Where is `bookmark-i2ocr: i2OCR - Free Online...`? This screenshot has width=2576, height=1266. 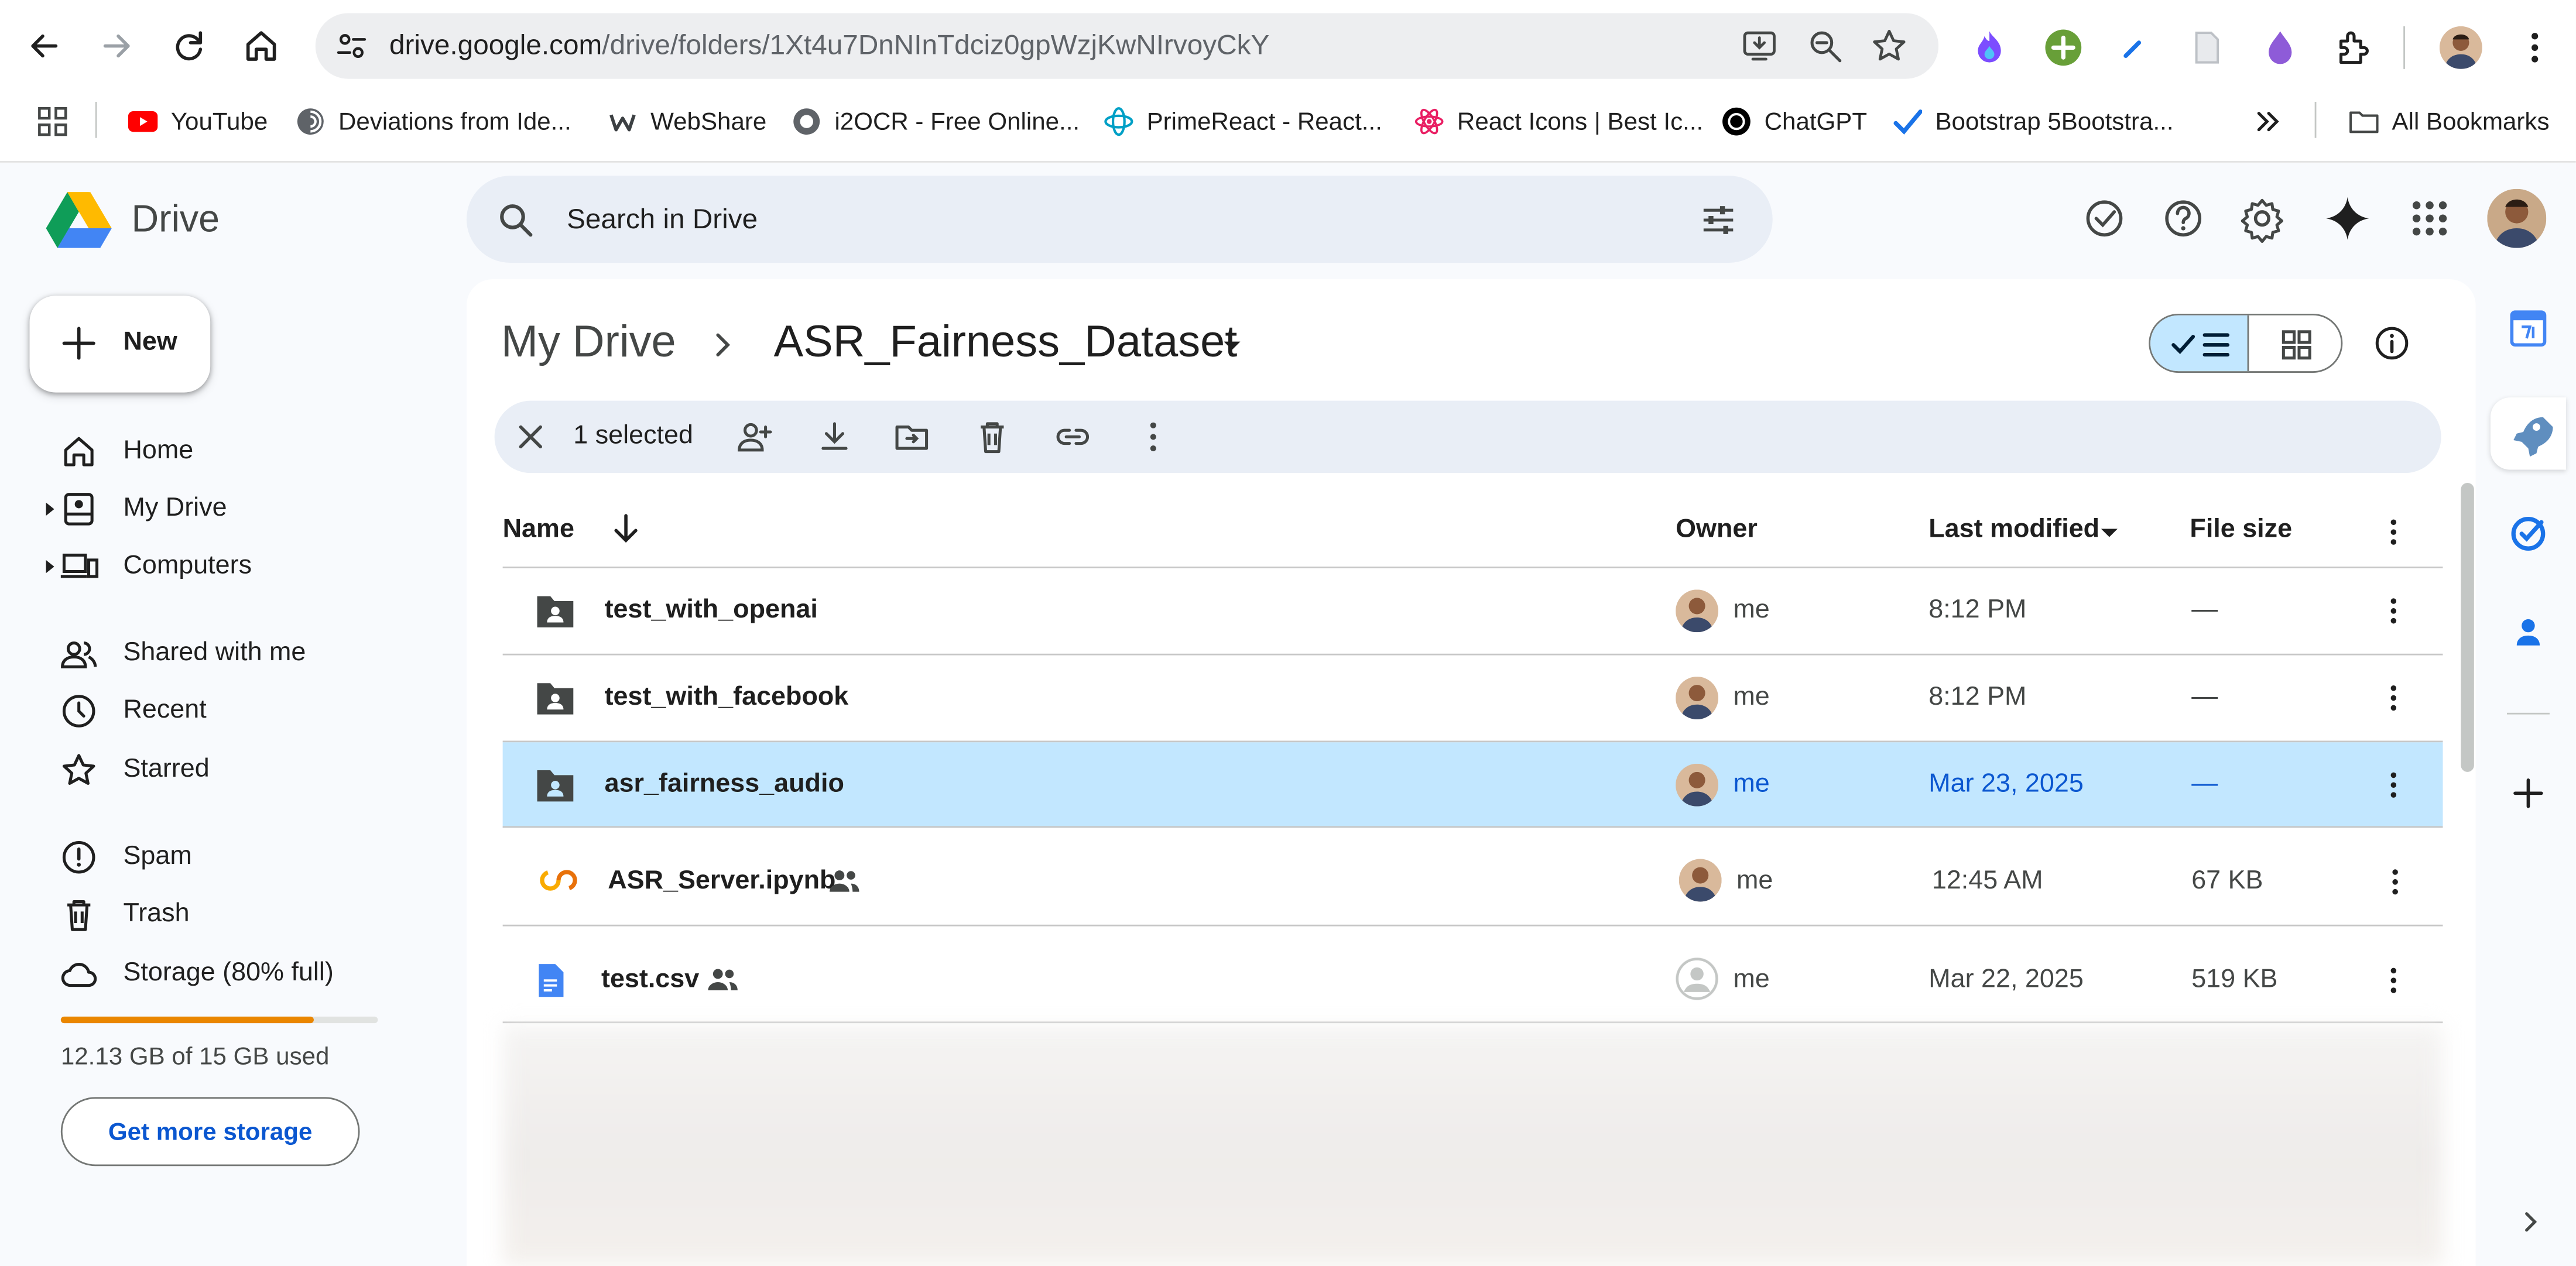
bookmark-i2ocr: i2OCR - Free Online... is located at coordinates (936, 121).